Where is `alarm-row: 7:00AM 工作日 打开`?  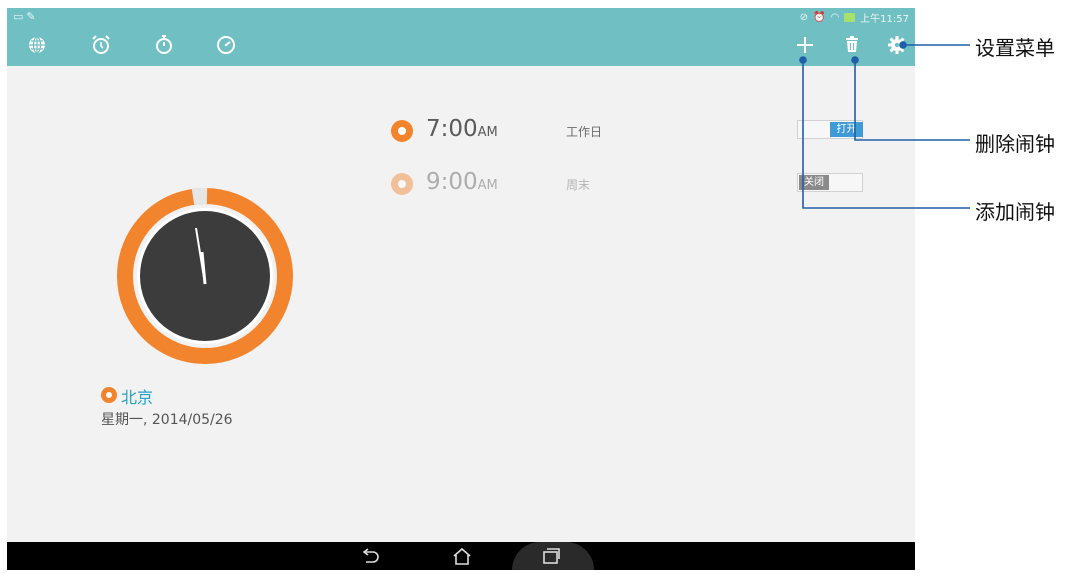 alarm-row: 7:00AM 工作日 打开 is located at coordinates (631, 133).